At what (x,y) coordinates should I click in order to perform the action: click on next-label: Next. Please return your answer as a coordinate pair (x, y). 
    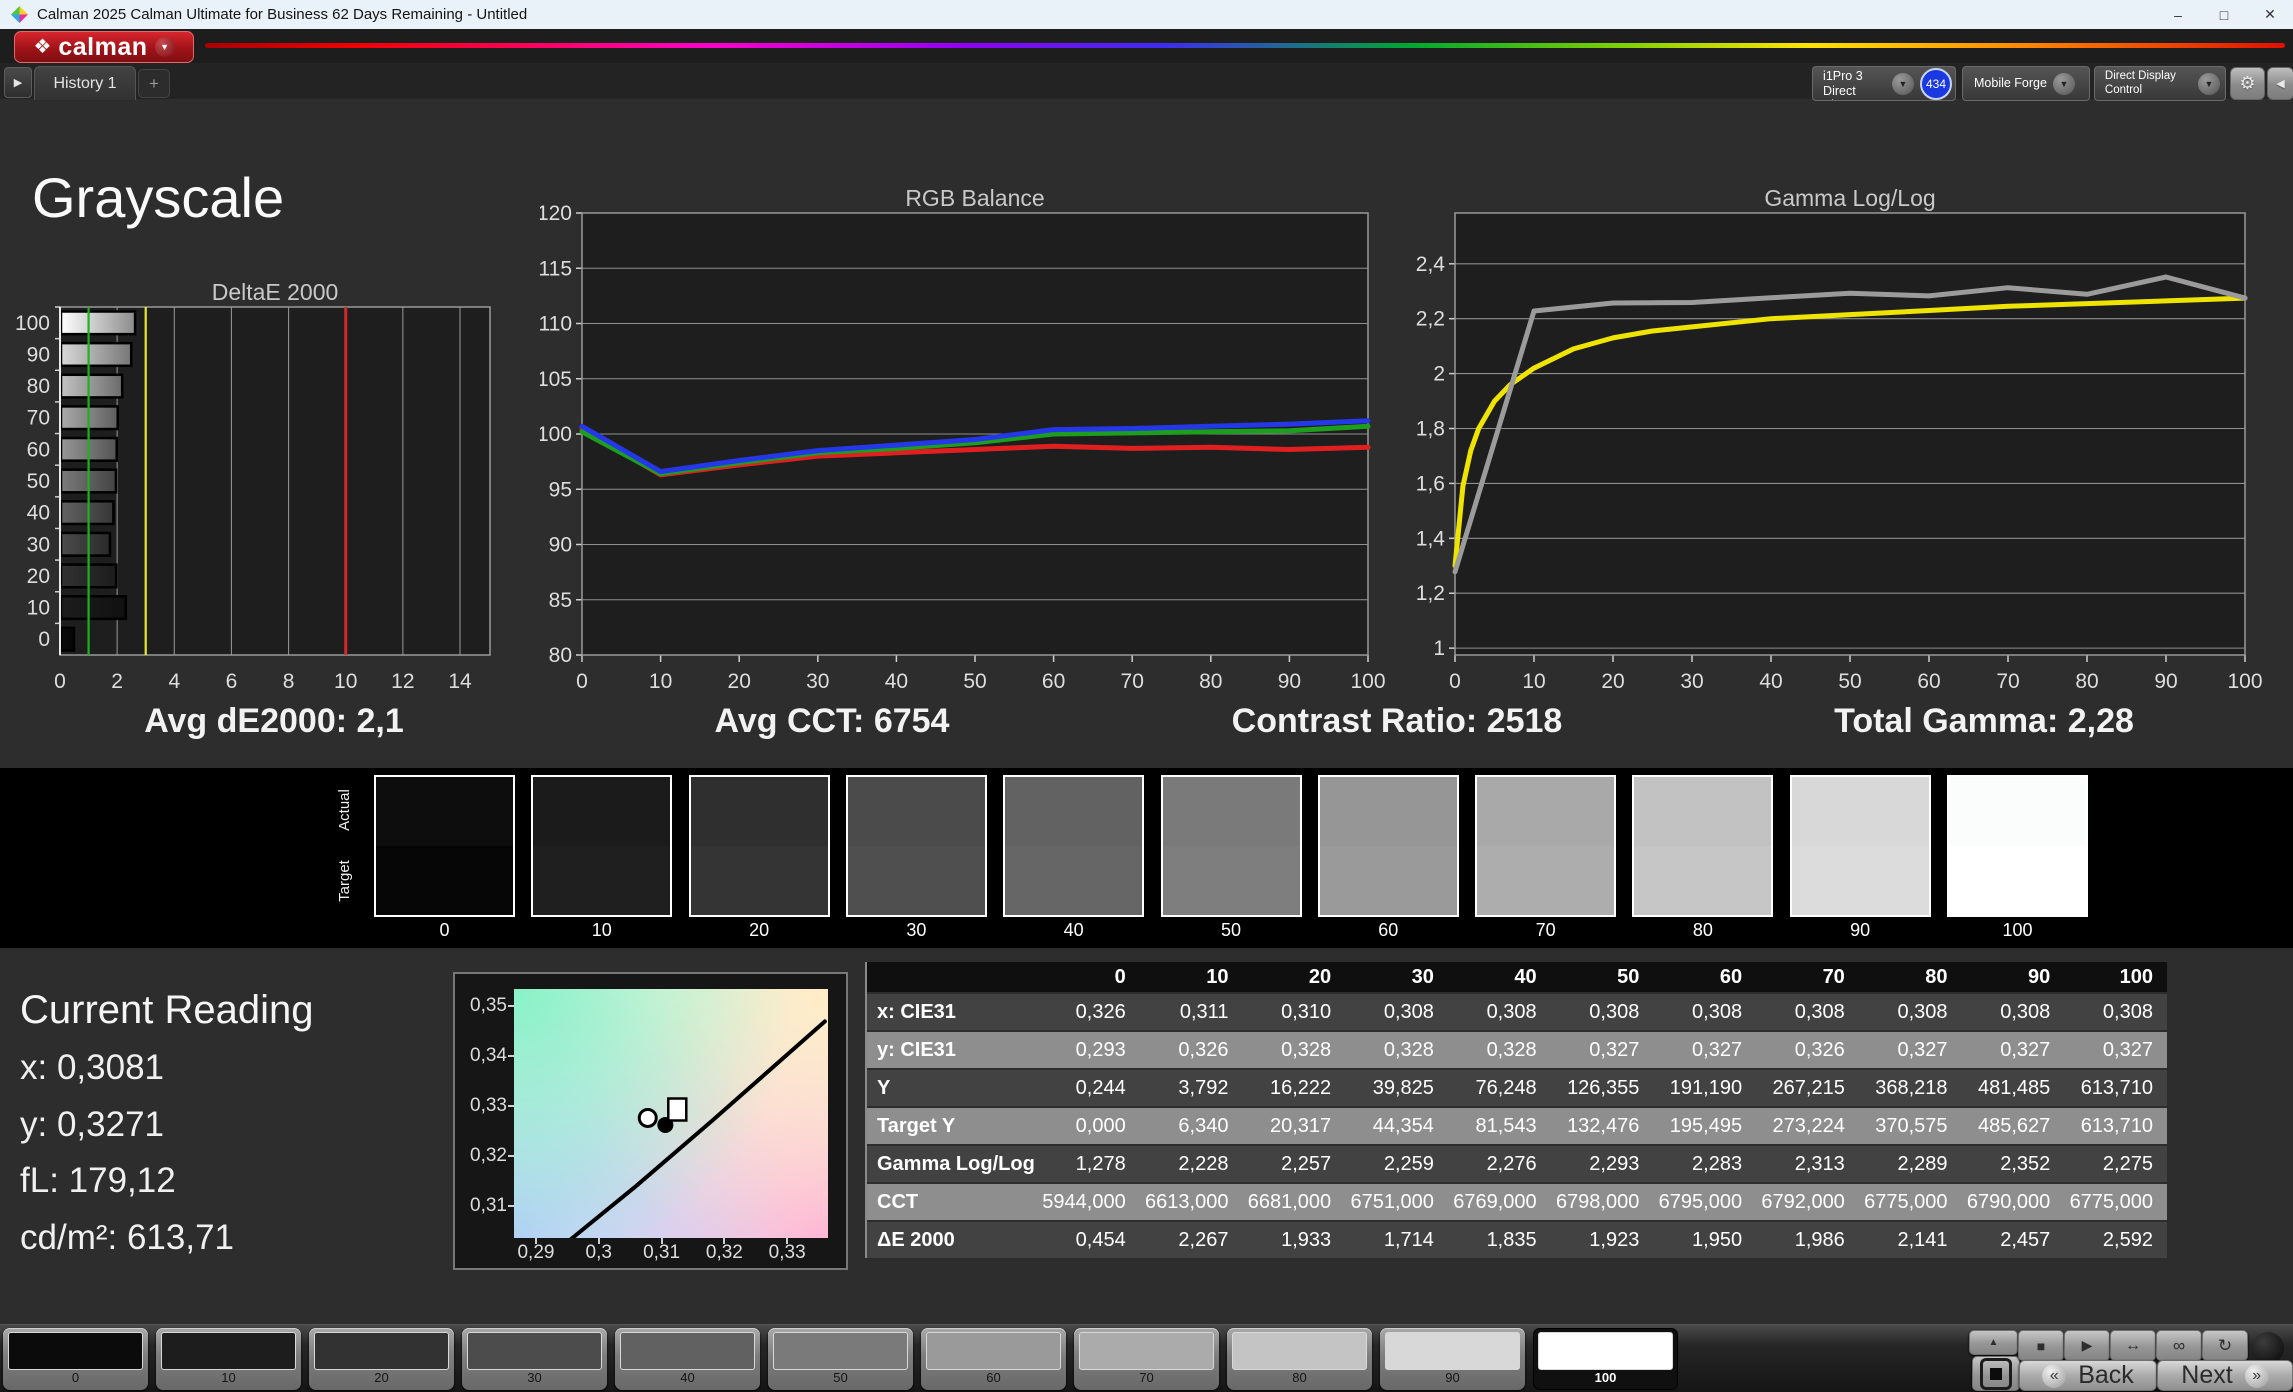
    Looking at the image, I should click on (2207, 1375).